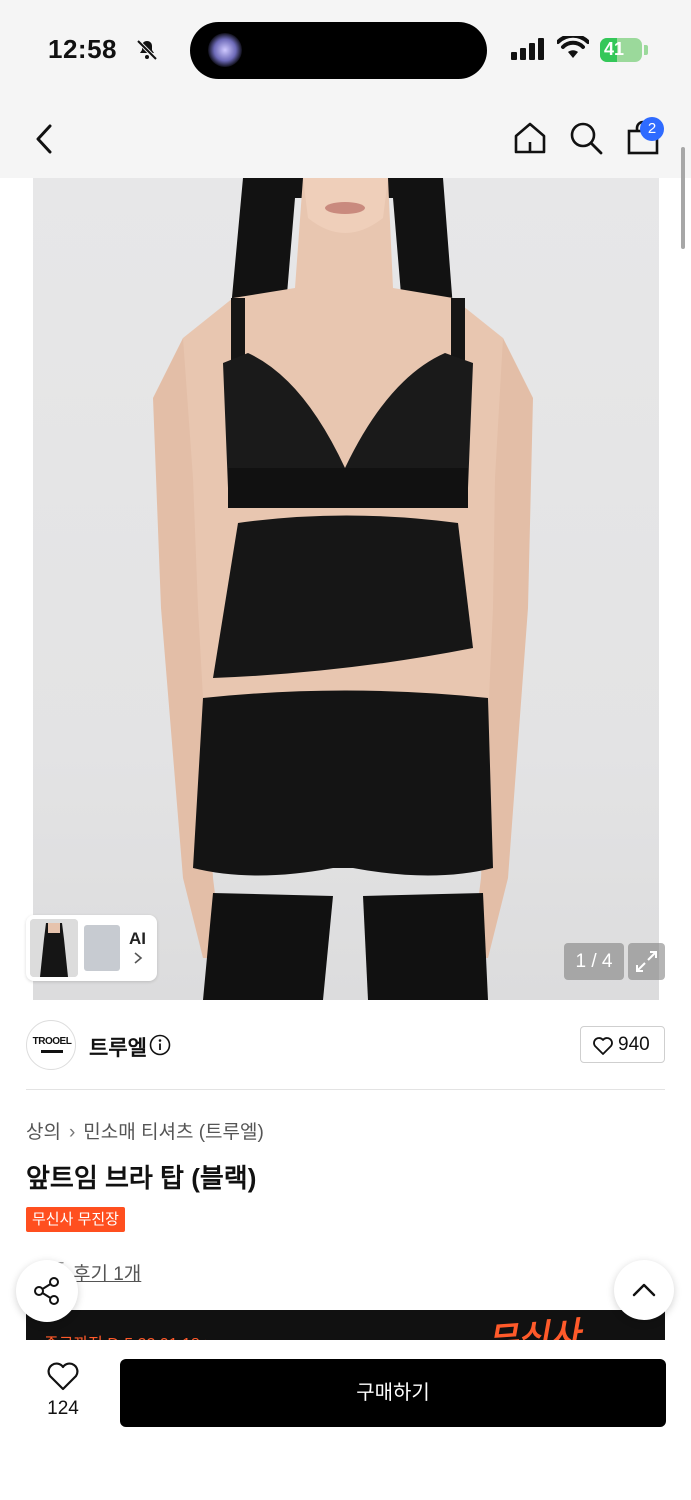  I want to click on chevron-right-icon, so click(138, 958).